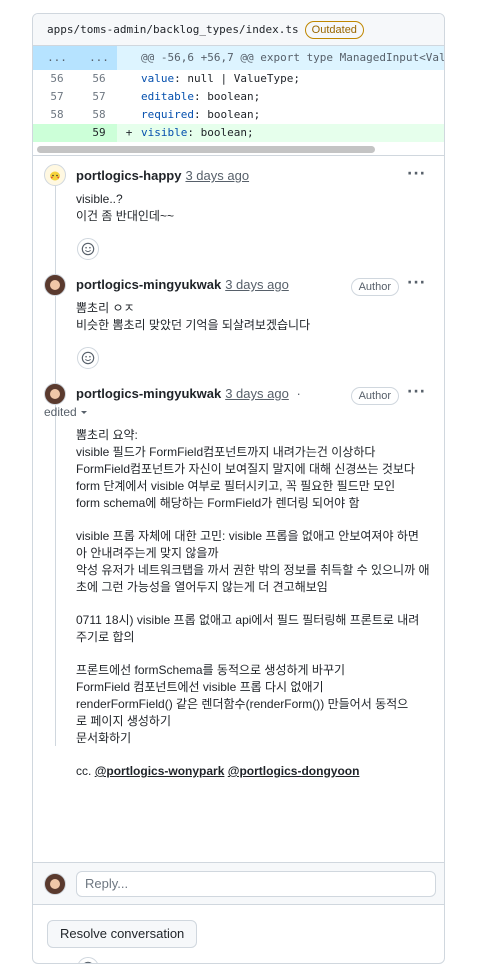 The height and width of the screenshot is (975, 482). What do you see at coordinates (167, 114) in the screenshot?
I see `code-property: required` at bounding box center [167, 114].